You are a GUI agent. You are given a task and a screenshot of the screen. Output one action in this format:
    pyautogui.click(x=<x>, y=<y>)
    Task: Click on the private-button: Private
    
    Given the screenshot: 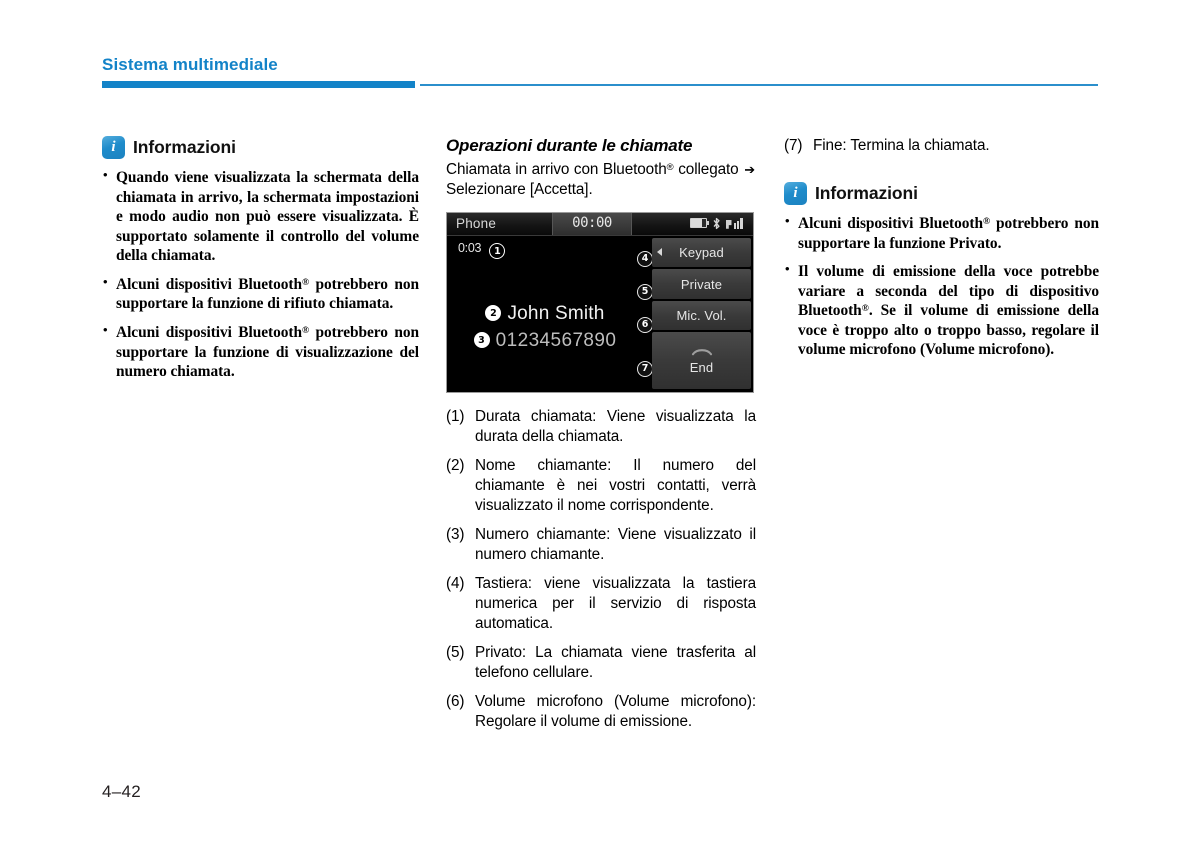 What is the action you would take?
    pyautogui.click(x=701, y=284)
    